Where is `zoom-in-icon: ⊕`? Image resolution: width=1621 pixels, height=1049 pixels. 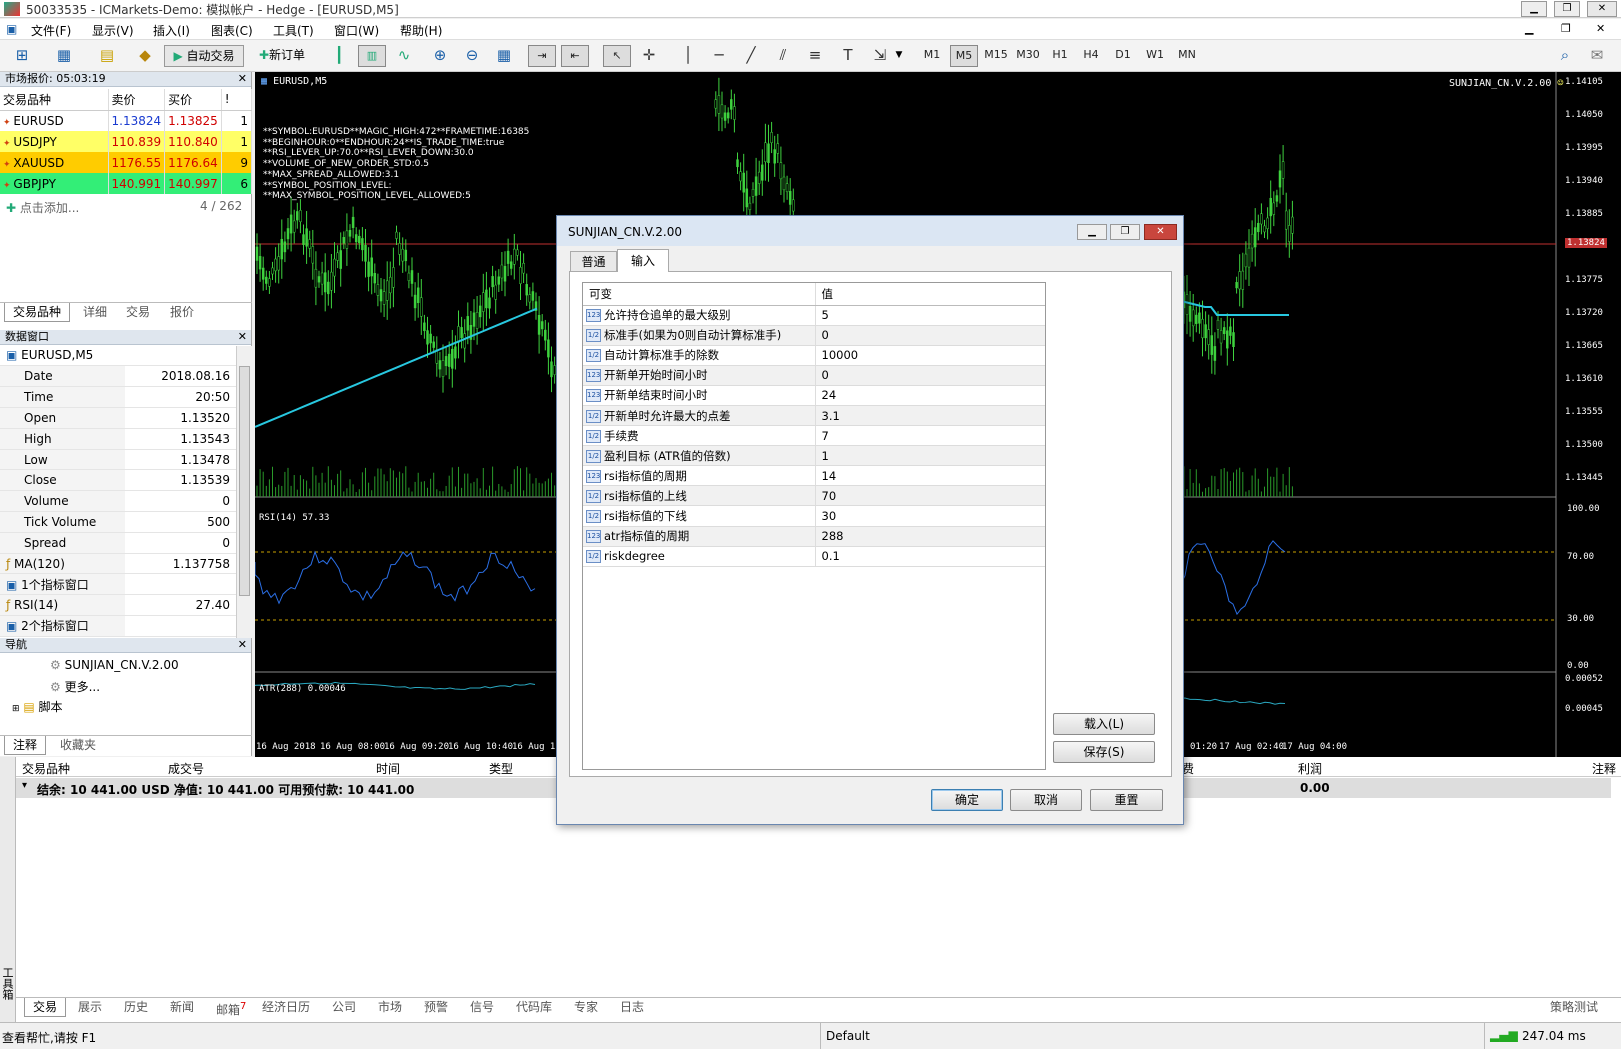
zoom-in-icon: ⊕ is located at coordinates (440, 56).